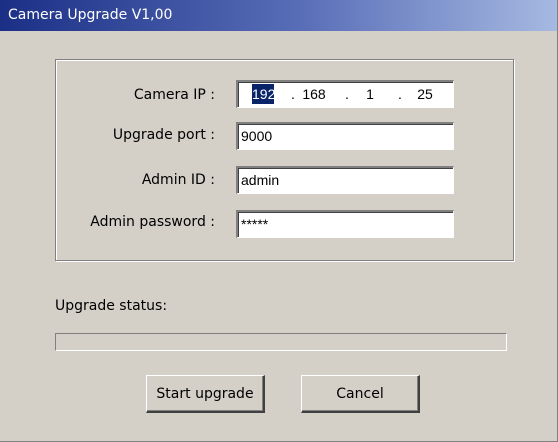  Describe the element at coordinates (90, 15) in the screenshot. I see `window-title: Camera Upgrade V1,00` at that location.